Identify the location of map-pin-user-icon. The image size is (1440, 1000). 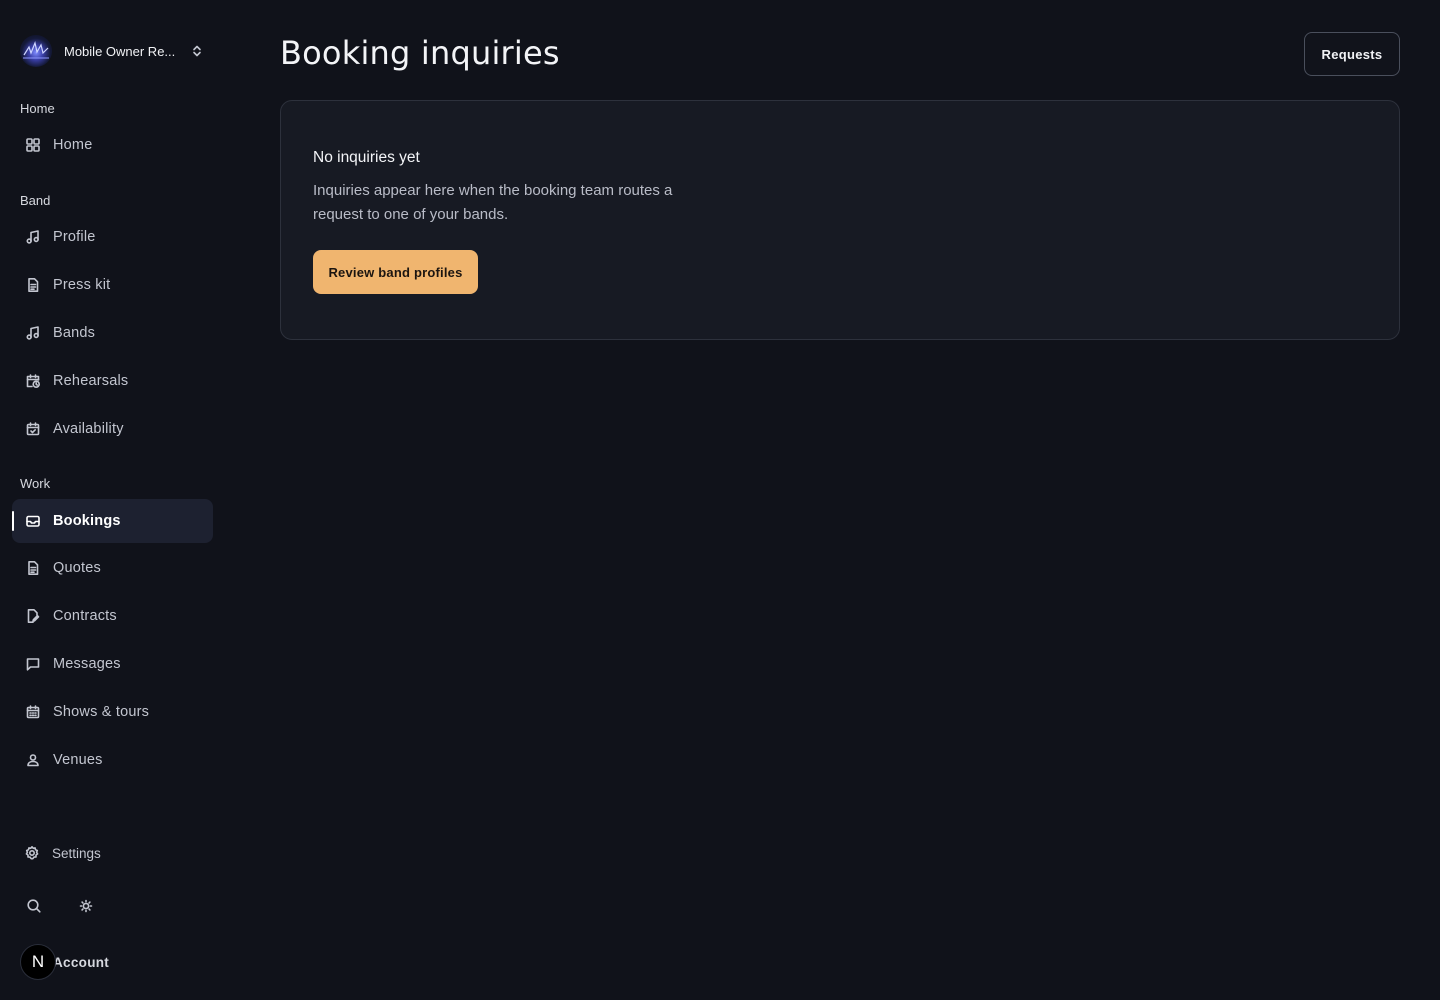
(33, 760).